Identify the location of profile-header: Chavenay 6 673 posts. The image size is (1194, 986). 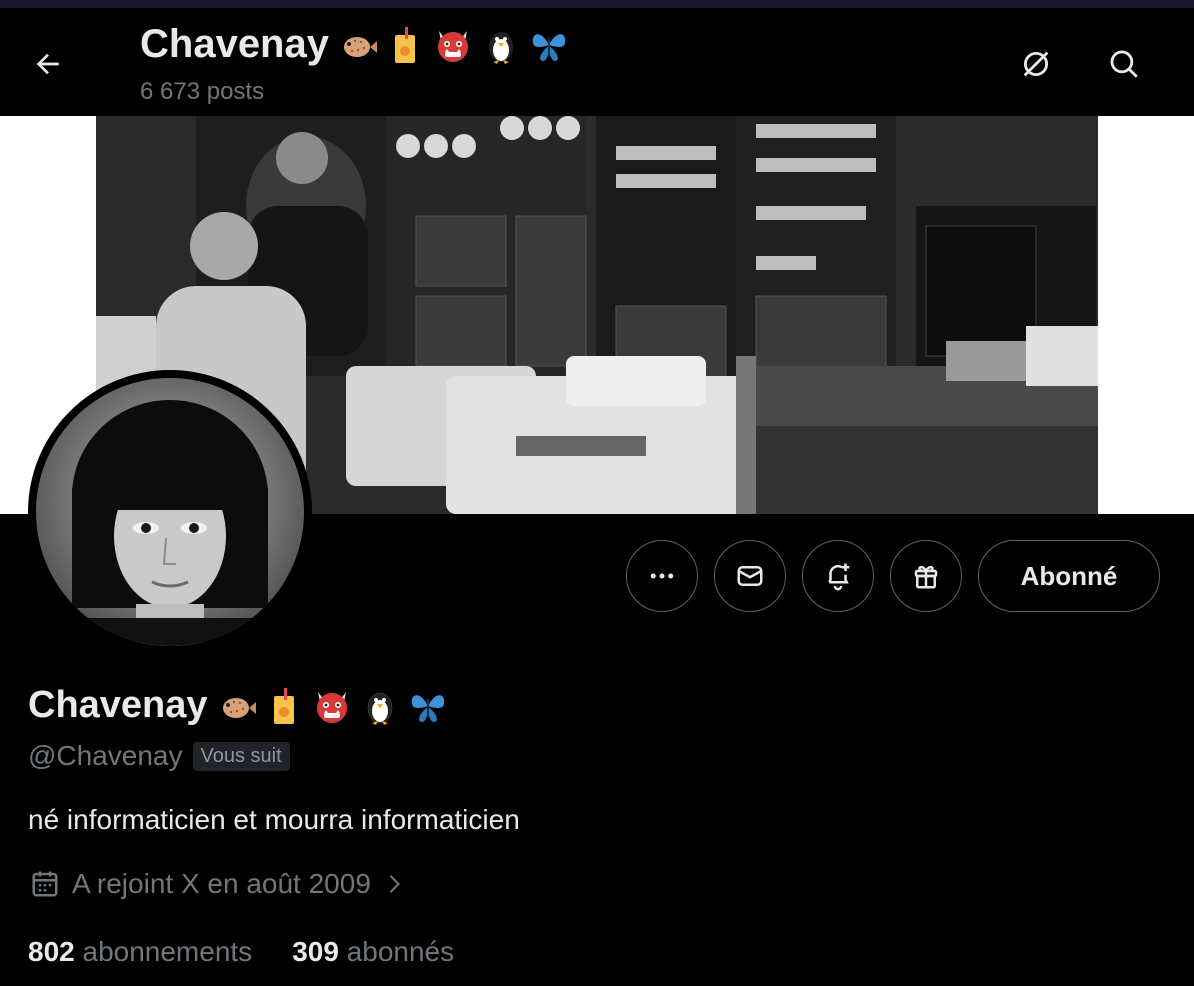
(597, 62).